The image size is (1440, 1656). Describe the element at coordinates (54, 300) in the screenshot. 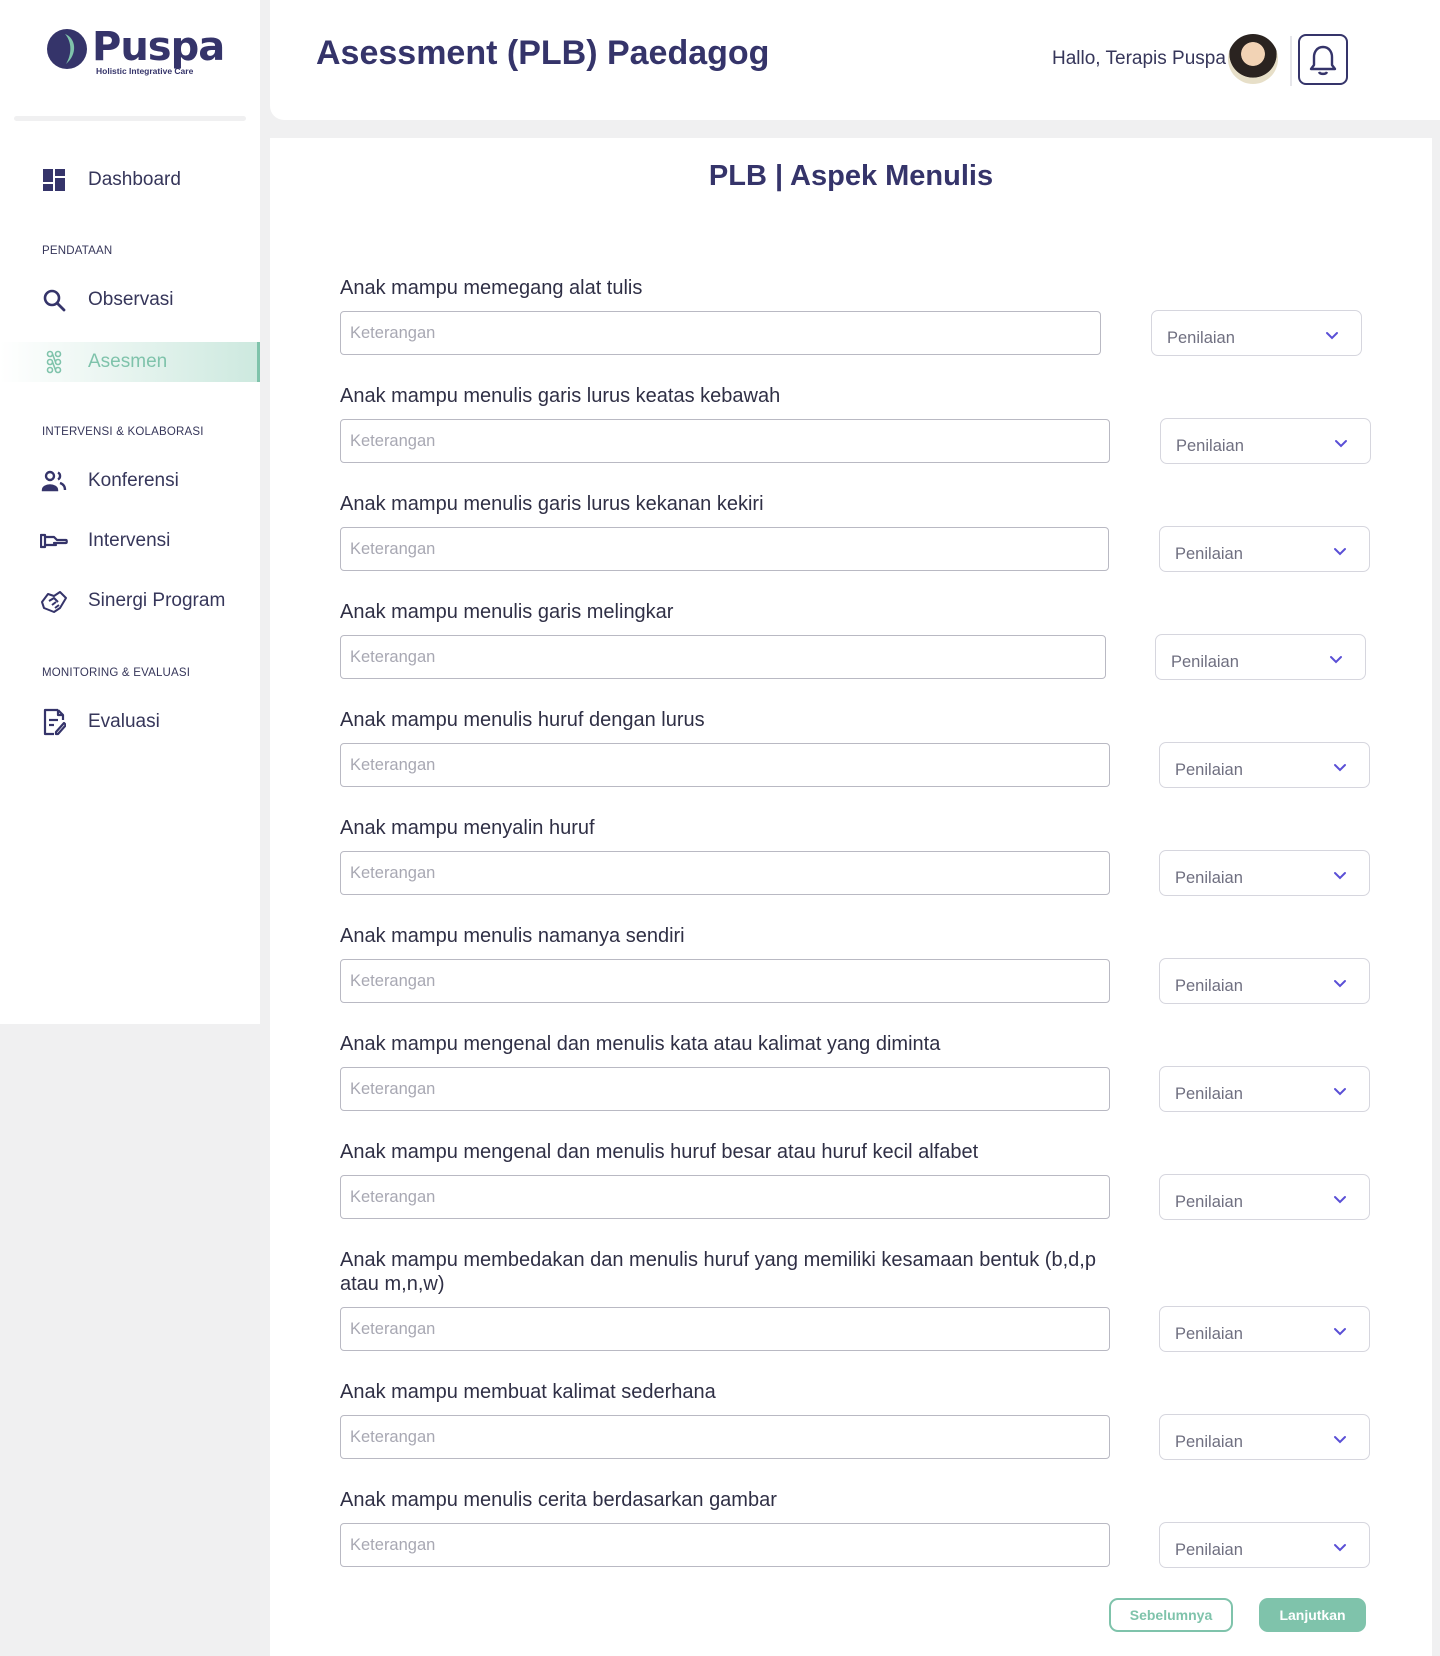

I see `search-icon` at that location.